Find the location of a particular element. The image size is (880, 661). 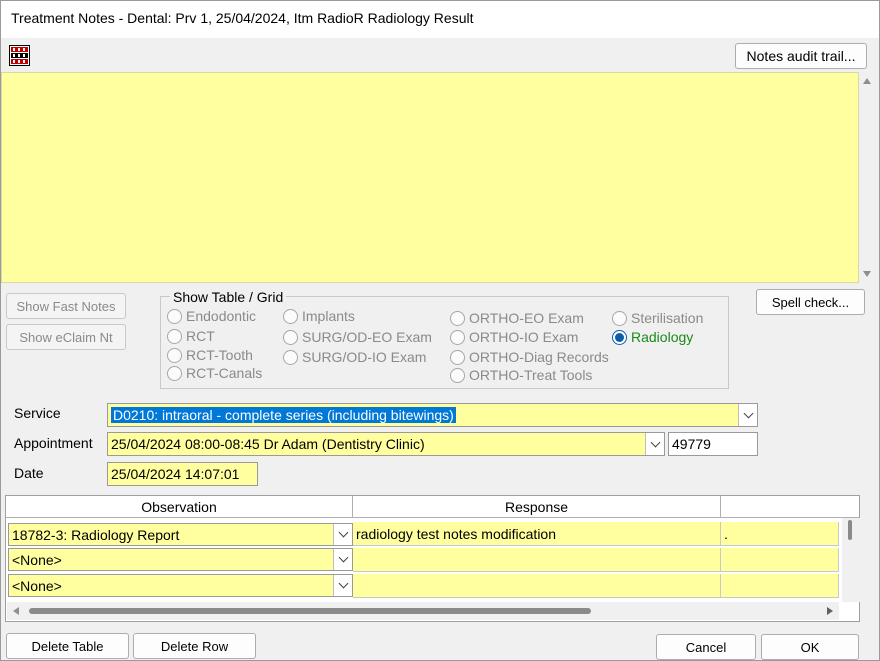

delete-table-button: Delete Table is located at coordinates (67, 646).